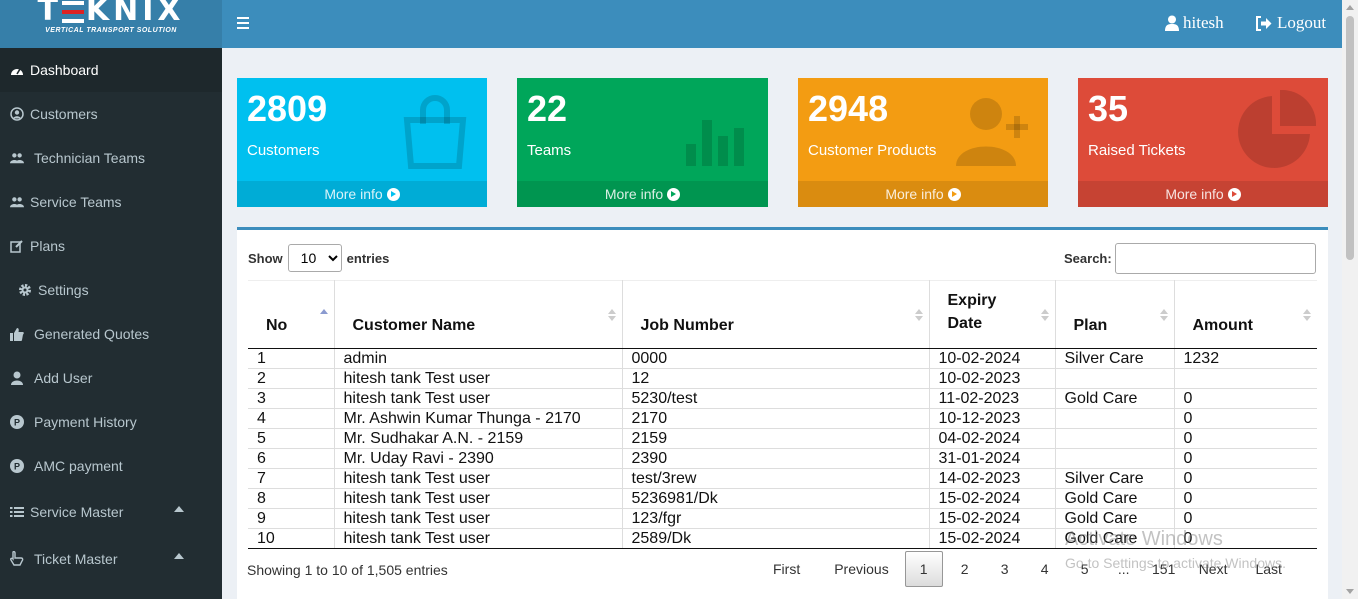  What do you see at coordinates (1245, 314) in the screenshot?
I see `column-header-amount: Amount` at bounding box center [1245, 314].